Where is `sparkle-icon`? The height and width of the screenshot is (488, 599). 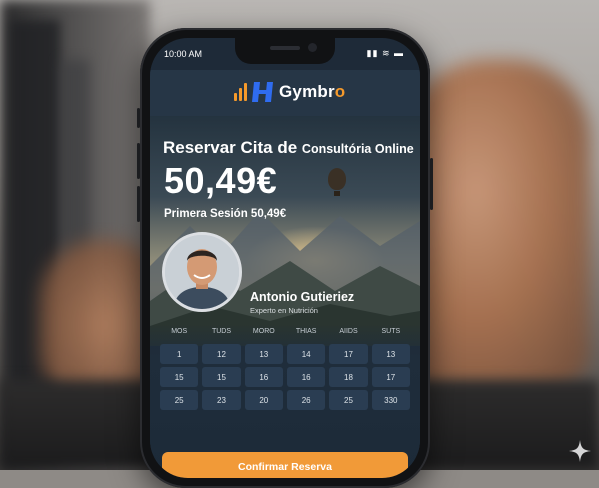 sparkle-icon is located at coordinates (580, 451).